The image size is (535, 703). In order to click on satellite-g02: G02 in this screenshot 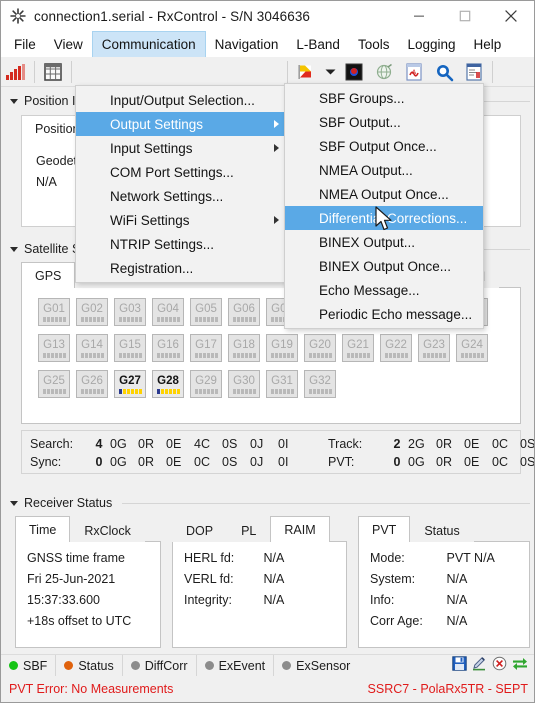, I will do `click(92, 312)`.